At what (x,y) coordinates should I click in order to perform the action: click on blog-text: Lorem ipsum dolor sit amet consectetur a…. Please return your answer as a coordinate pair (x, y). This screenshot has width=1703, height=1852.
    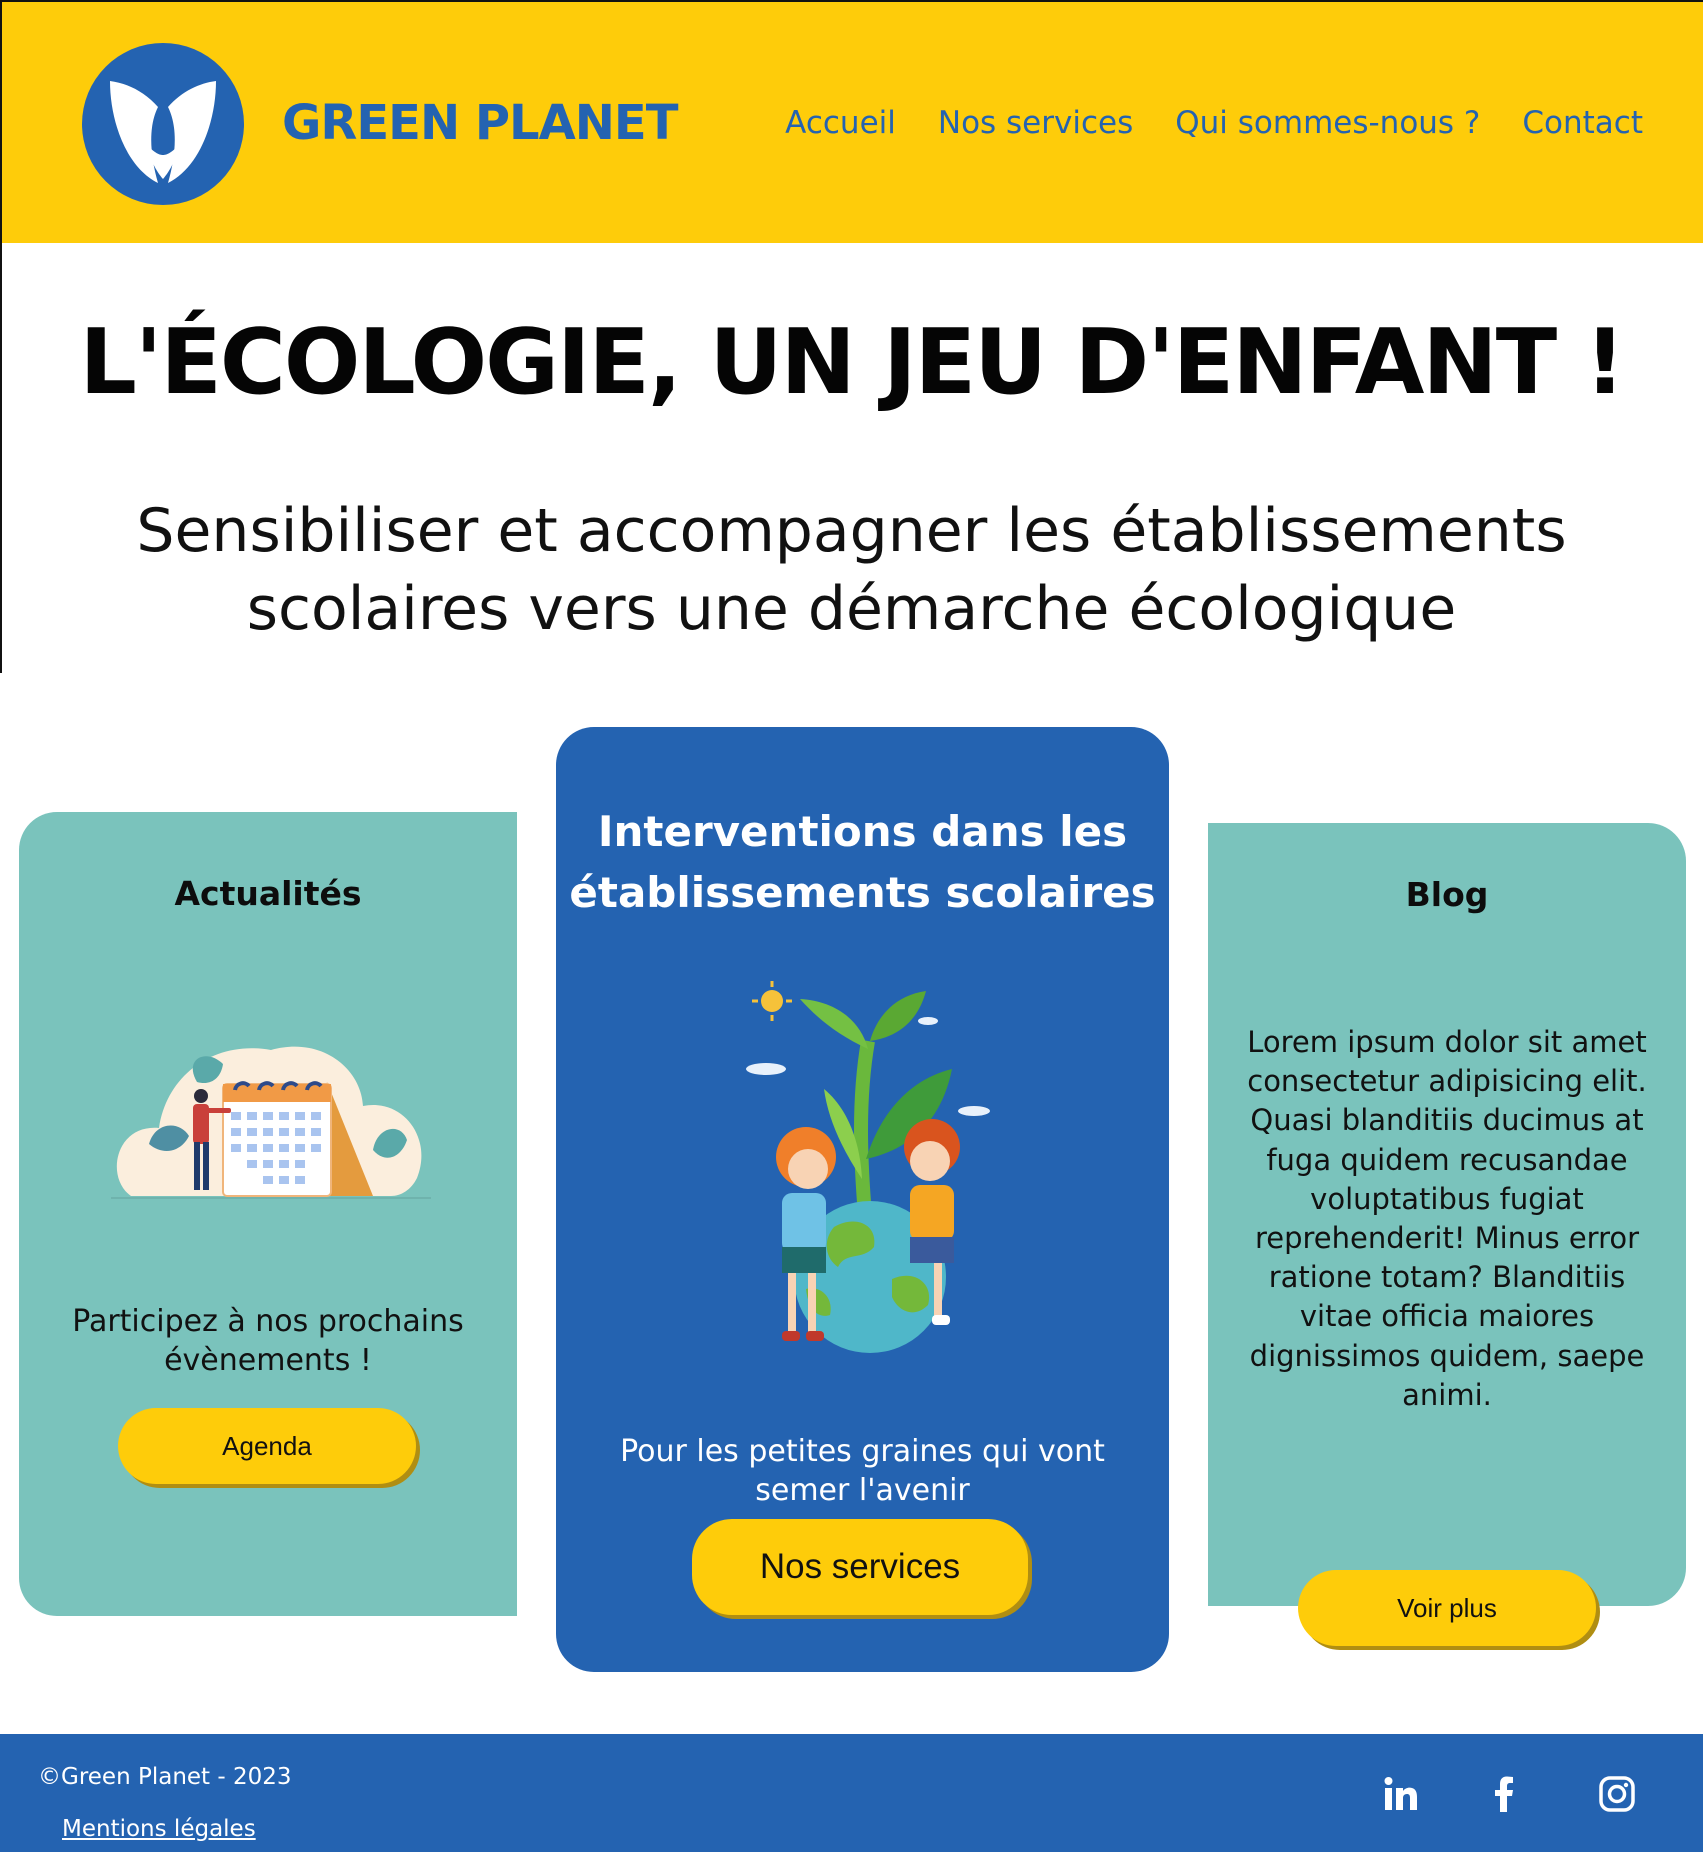
    Looking at the image, I should click on (1447, 1219).